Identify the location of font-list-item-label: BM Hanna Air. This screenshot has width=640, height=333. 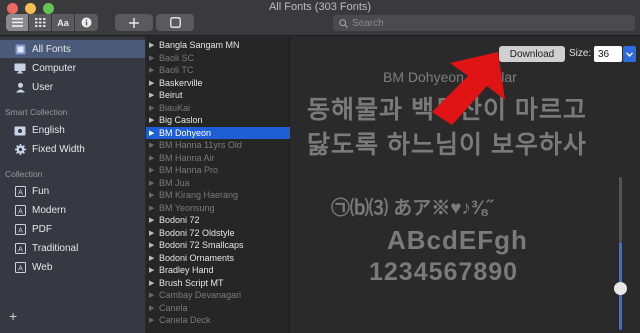
(187, 157).